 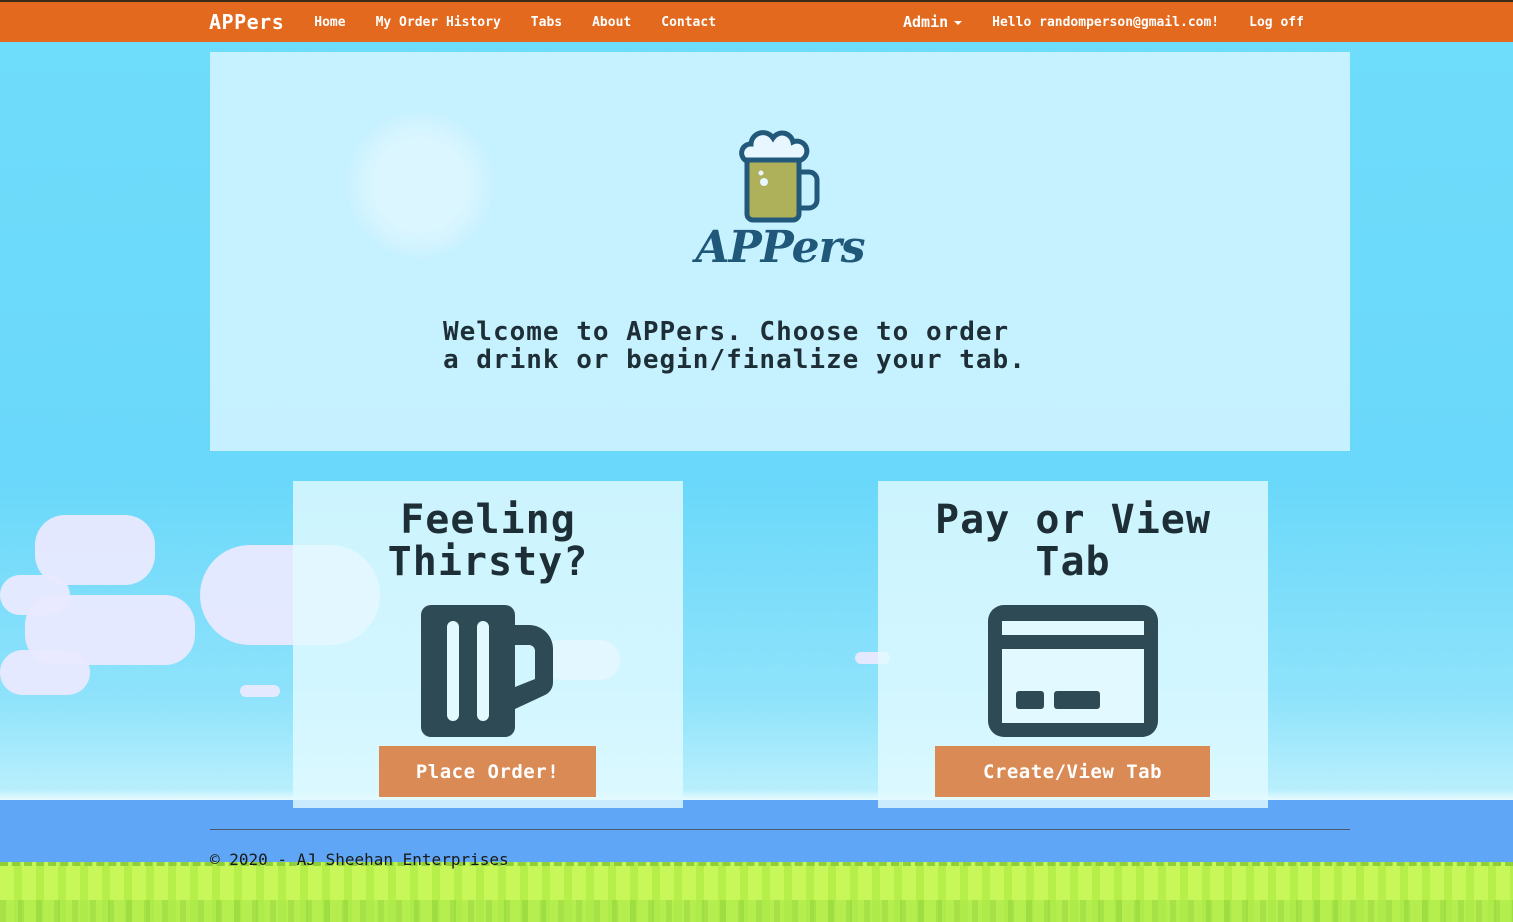 I want to click on grass-decoration, so click(x=756, y=892).